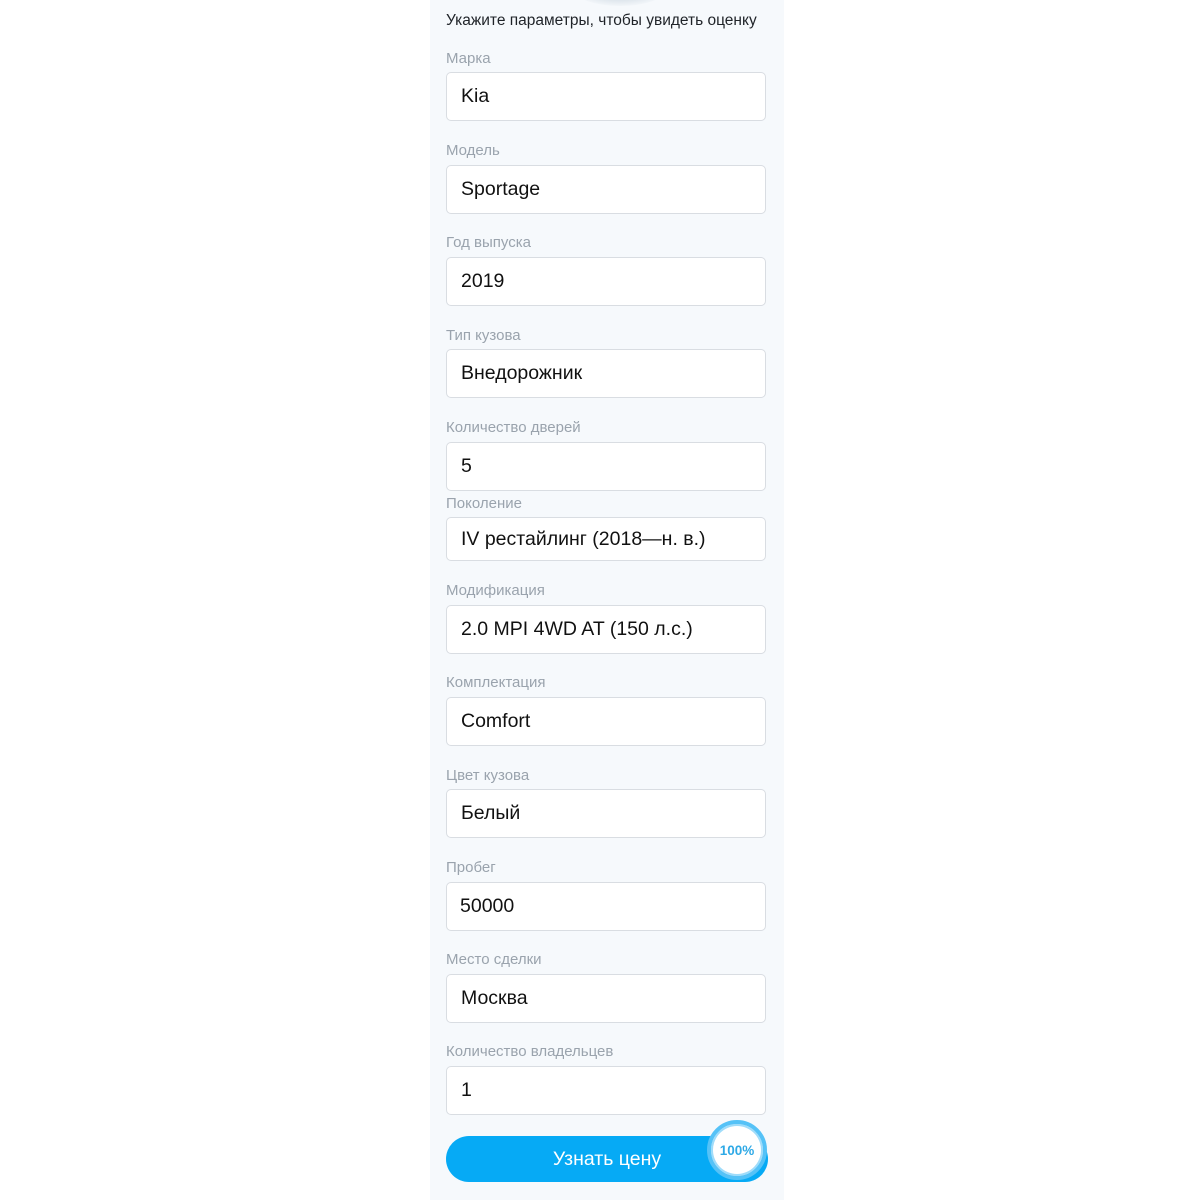 This screenshot has height=1200, width=1200. I want to click on label-trim: Комплектация, so click(496, 682).